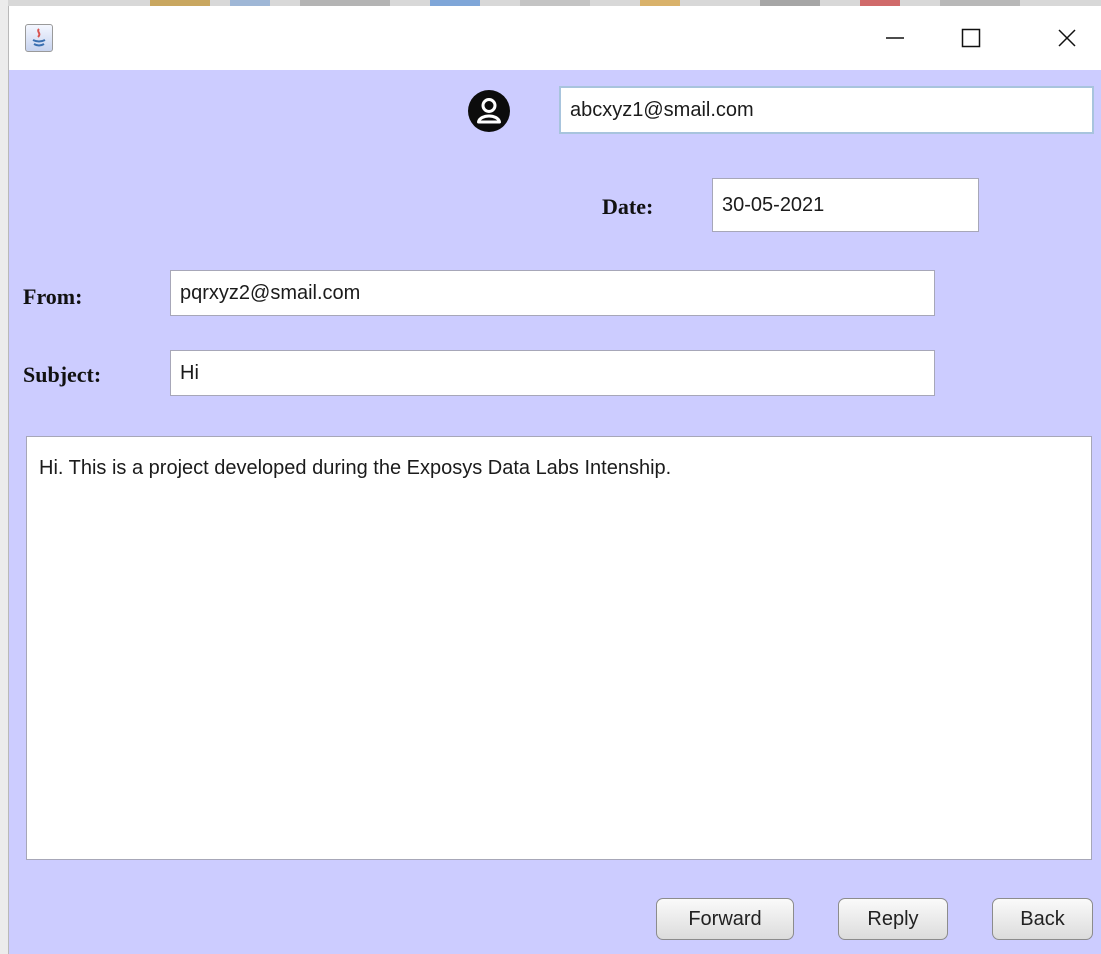  I want to click on minimize-button, so click(895, 38).